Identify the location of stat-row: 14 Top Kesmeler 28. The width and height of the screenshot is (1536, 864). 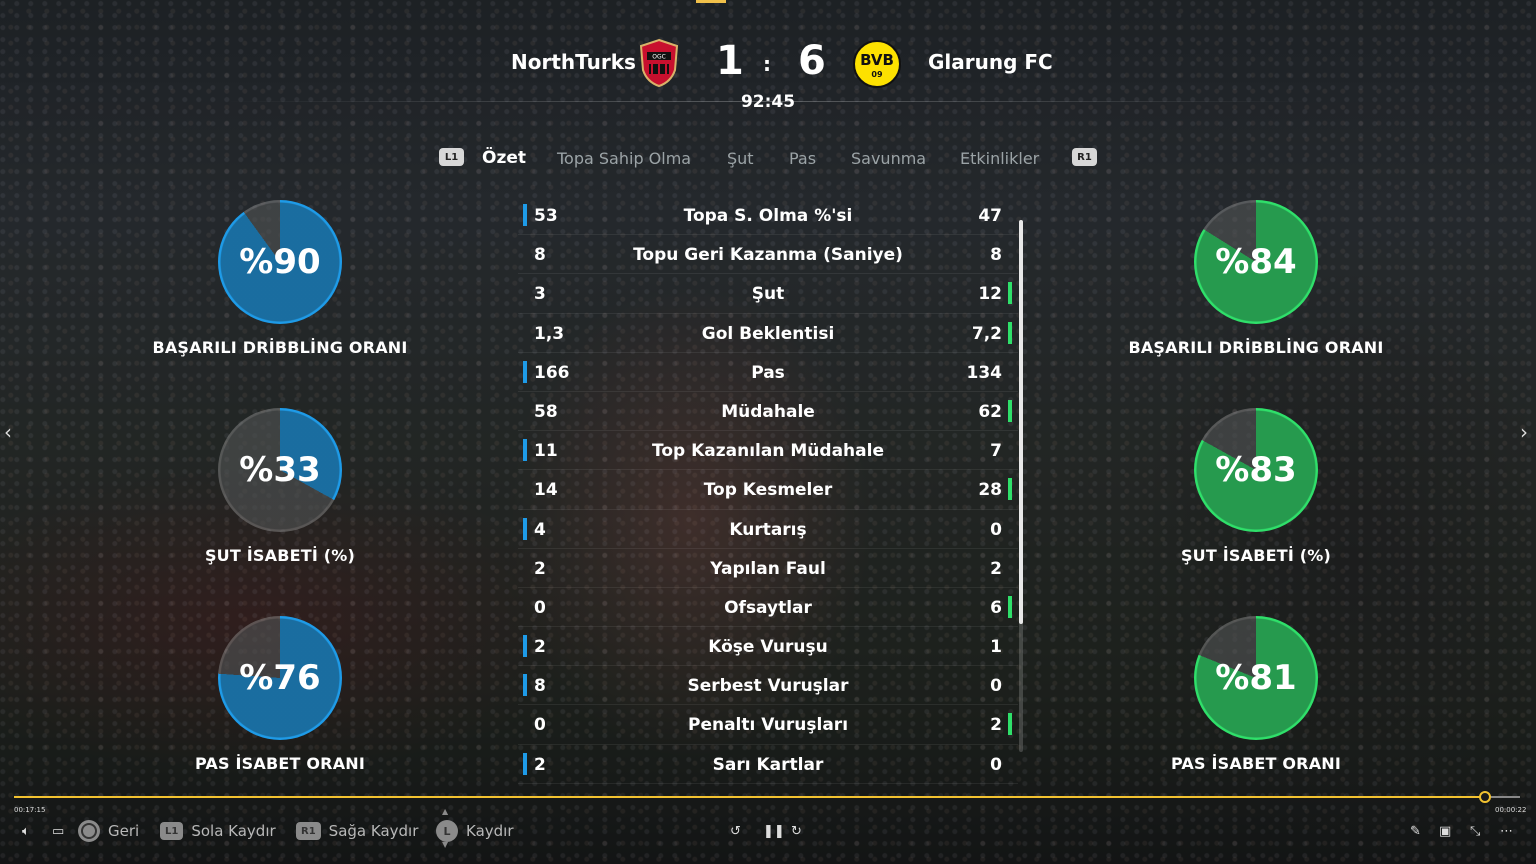
(768, 490).